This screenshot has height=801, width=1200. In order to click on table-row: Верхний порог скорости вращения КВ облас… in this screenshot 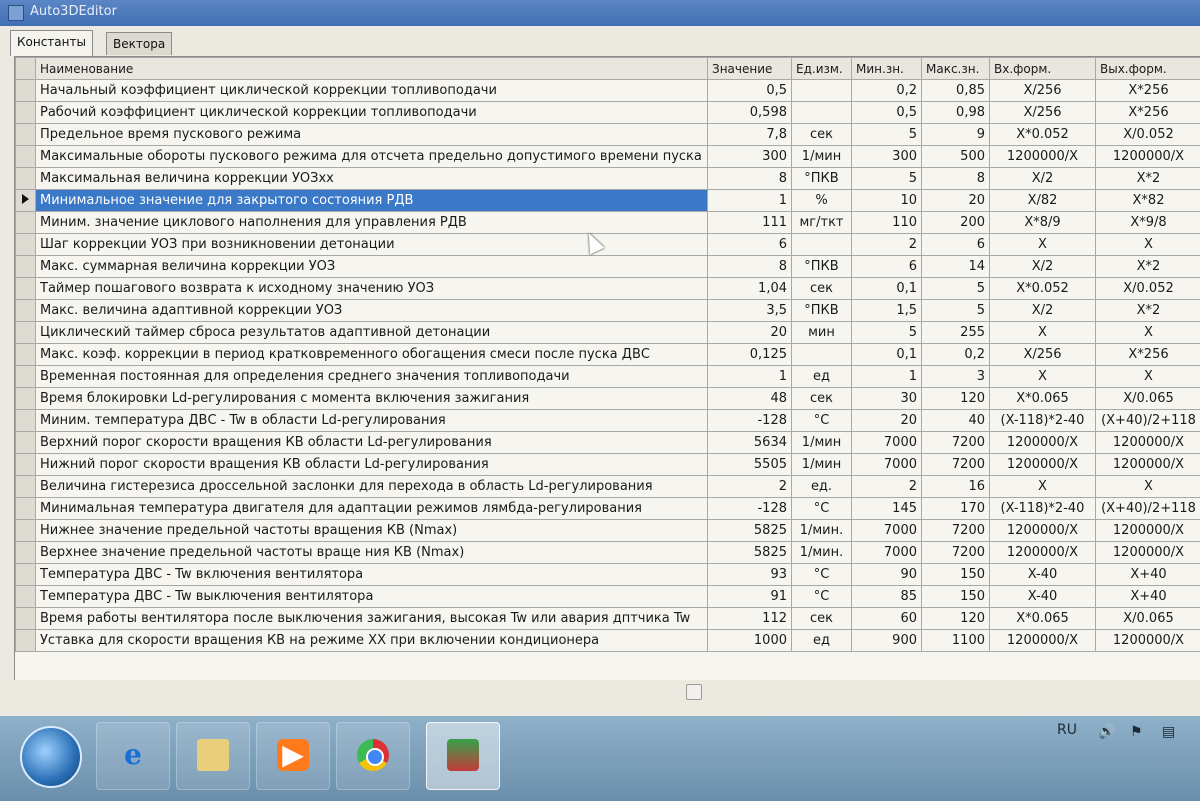, I will do `click(607, 442)`.